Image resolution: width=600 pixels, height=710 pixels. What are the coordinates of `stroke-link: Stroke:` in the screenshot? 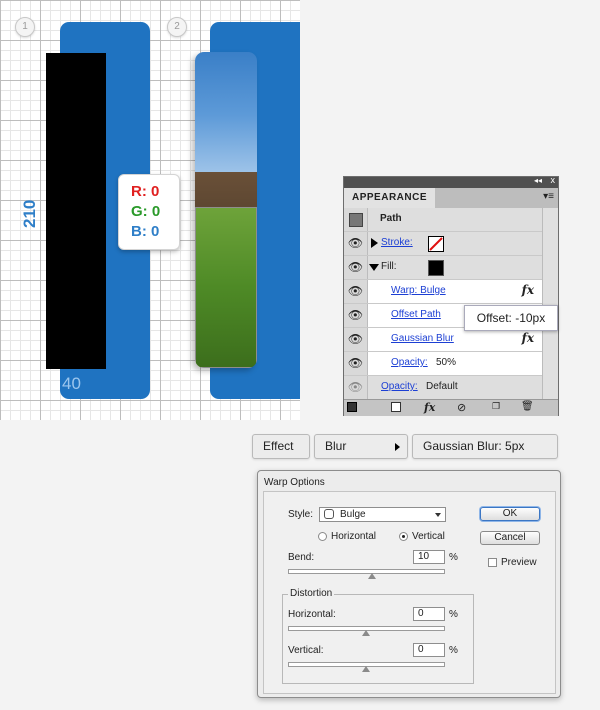 It's located at (397, 242).